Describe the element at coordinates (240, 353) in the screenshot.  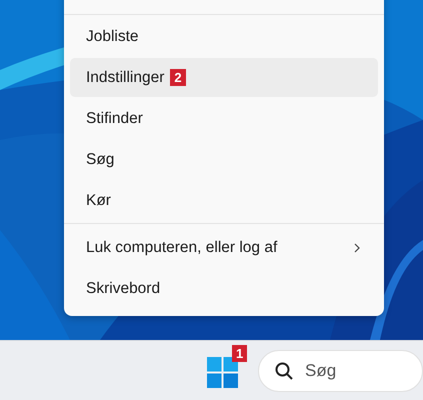
I see `number-badge: 1` at that location.